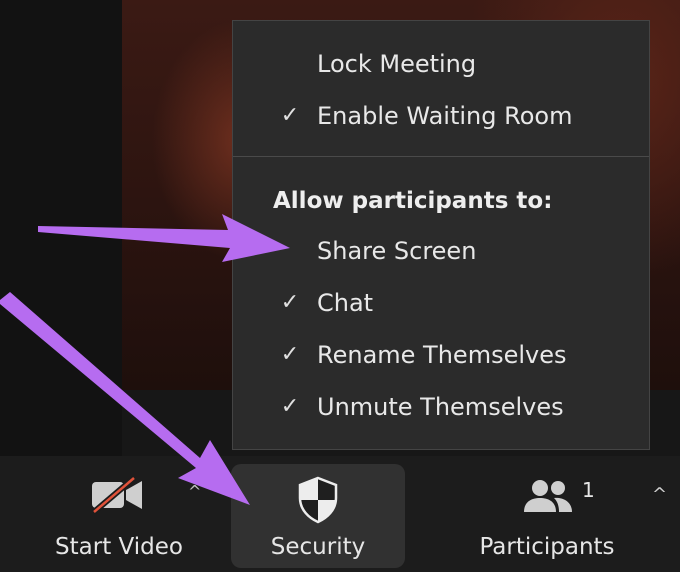  I want to click on menu-item-rename-themselves: ✓ Rename Themselves, so click(441, 355).